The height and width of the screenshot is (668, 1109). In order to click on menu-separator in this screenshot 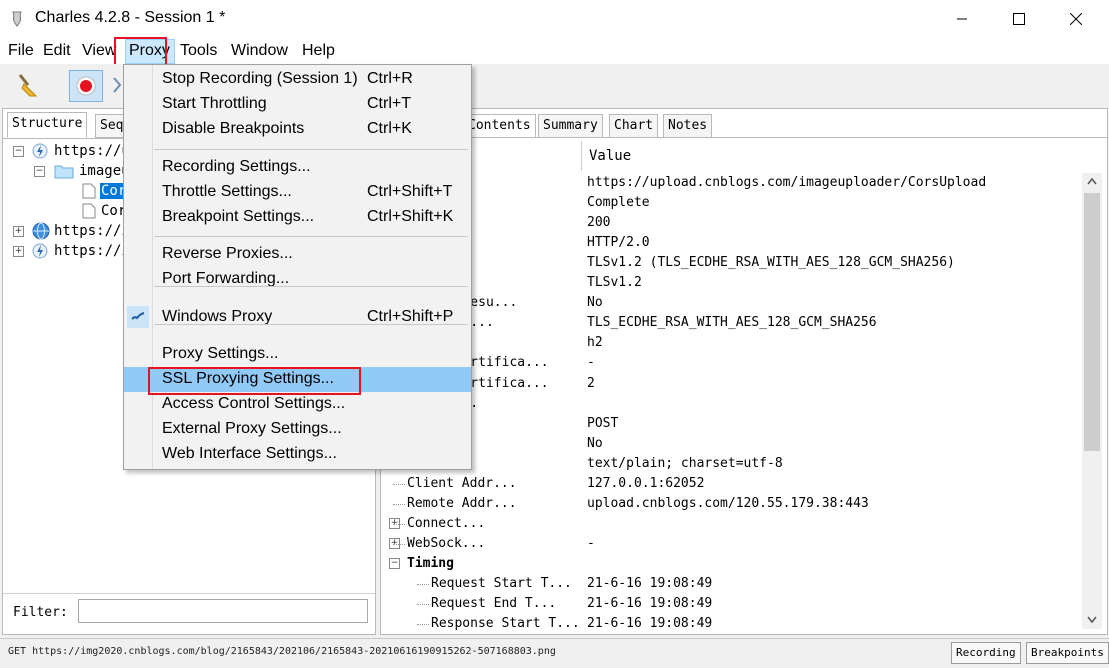, I will do `click(311, 324)`.